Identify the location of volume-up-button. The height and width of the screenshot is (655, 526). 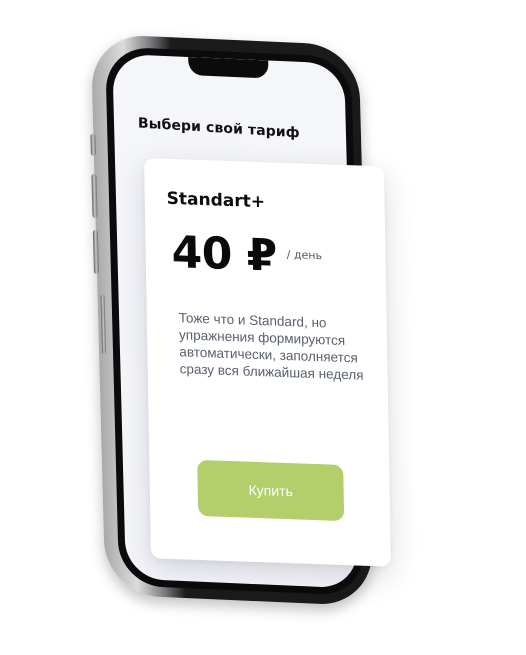
(94, 196).